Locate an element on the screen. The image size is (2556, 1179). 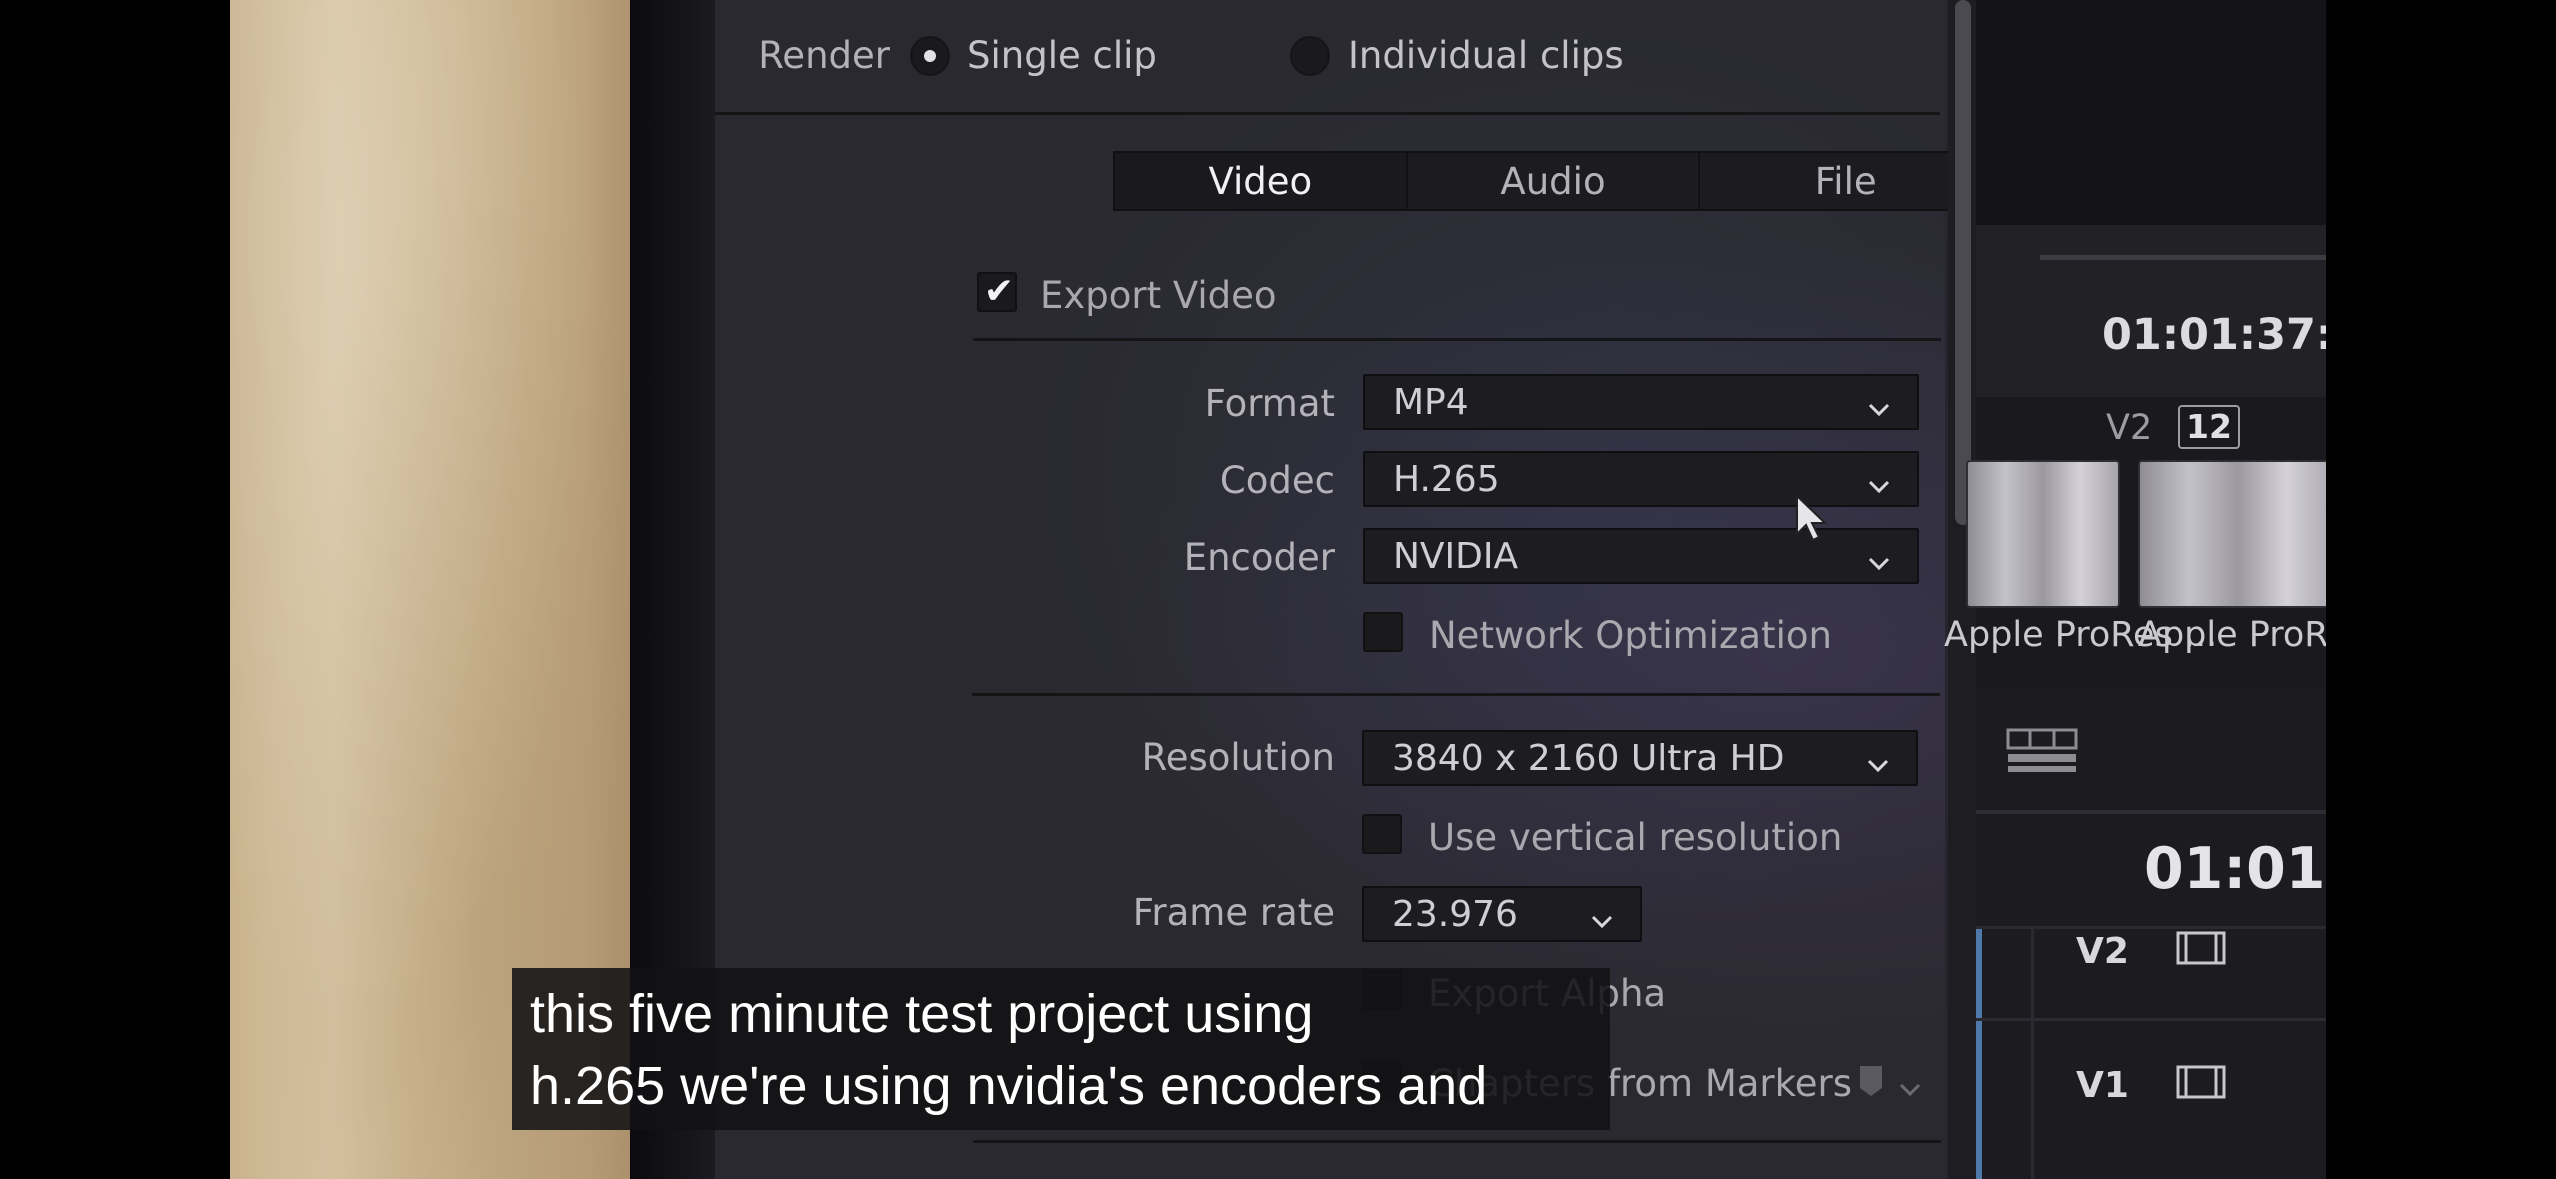
mouse-cursor-icon is located at coordinates (1812, 517).